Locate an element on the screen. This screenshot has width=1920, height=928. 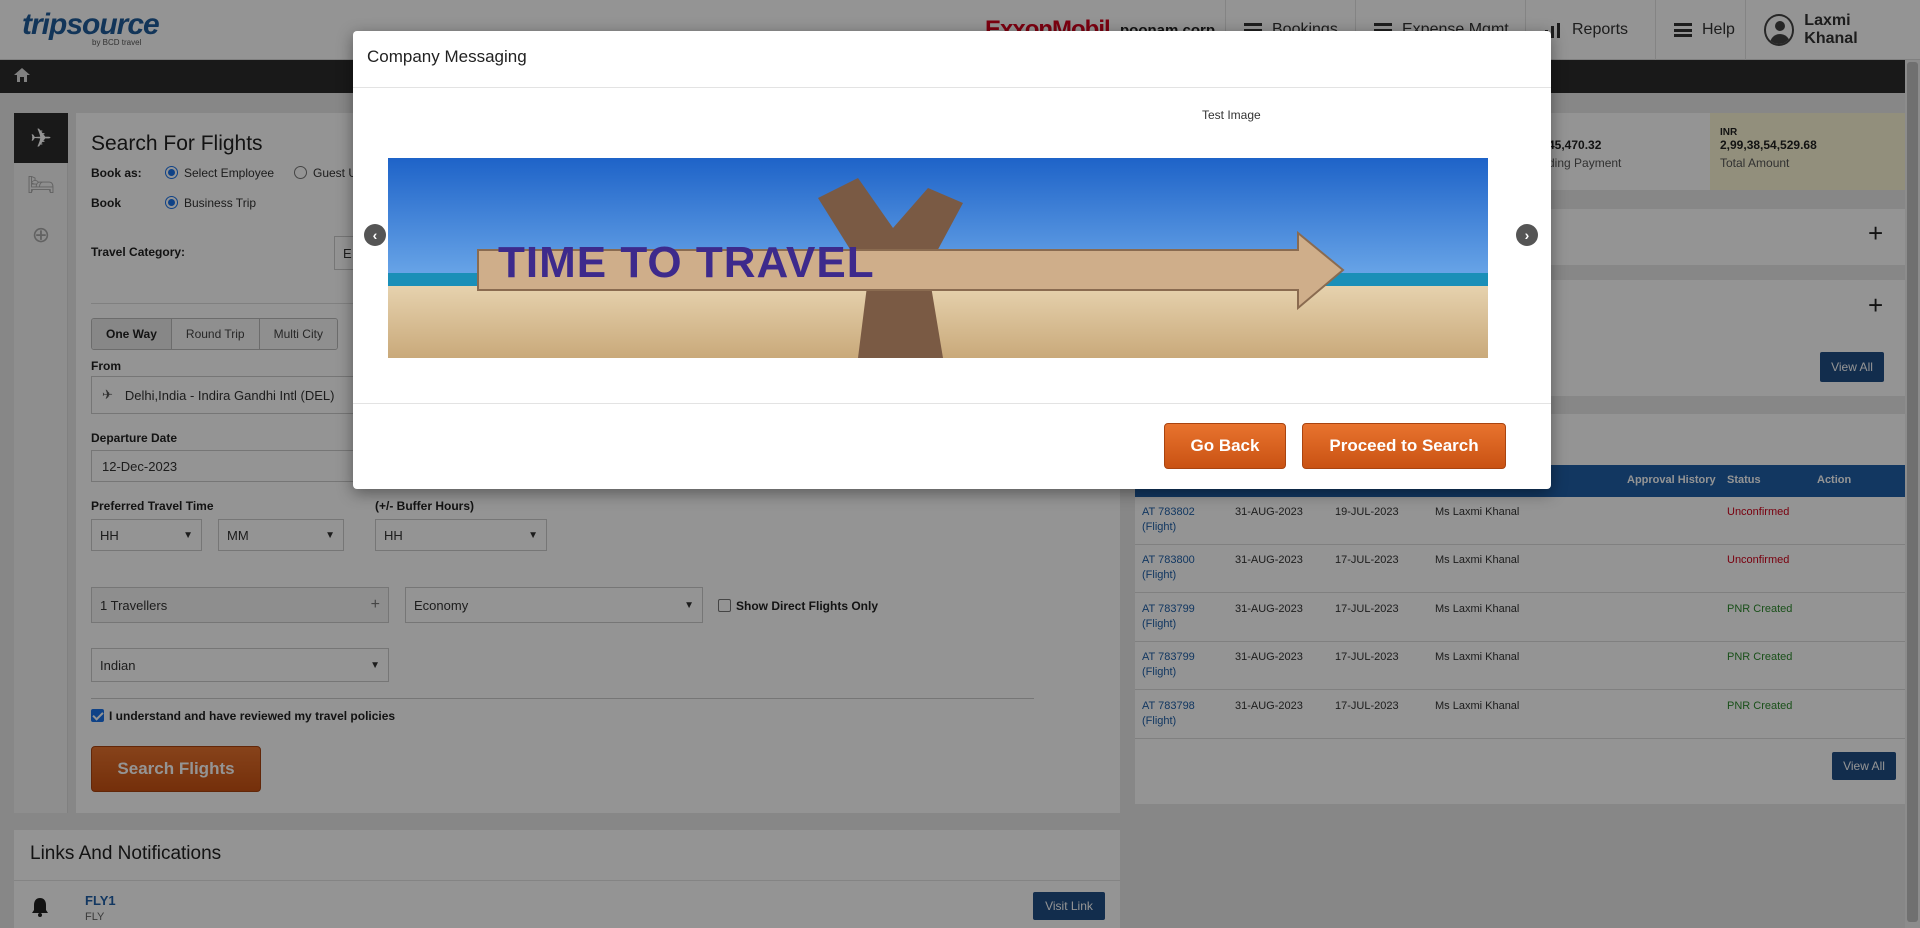
carousel-next-button: › is located at coordinates (1527, 235).